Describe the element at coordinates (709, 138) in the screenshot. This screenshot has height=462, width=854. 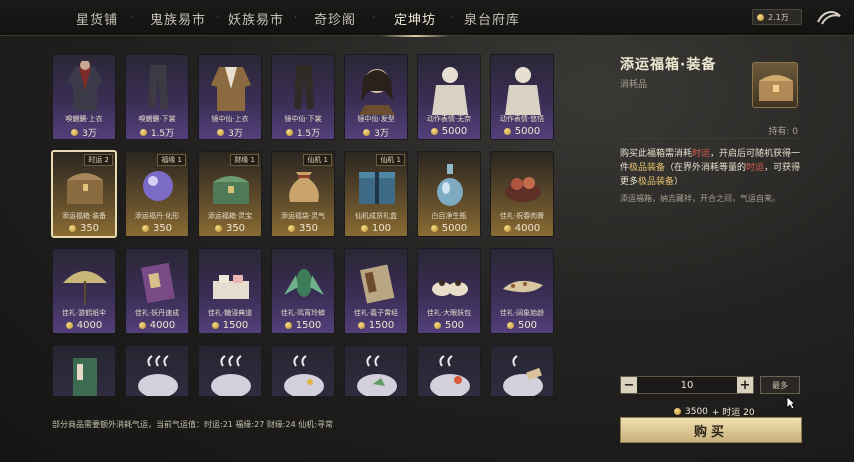
I see `divider` at that location.